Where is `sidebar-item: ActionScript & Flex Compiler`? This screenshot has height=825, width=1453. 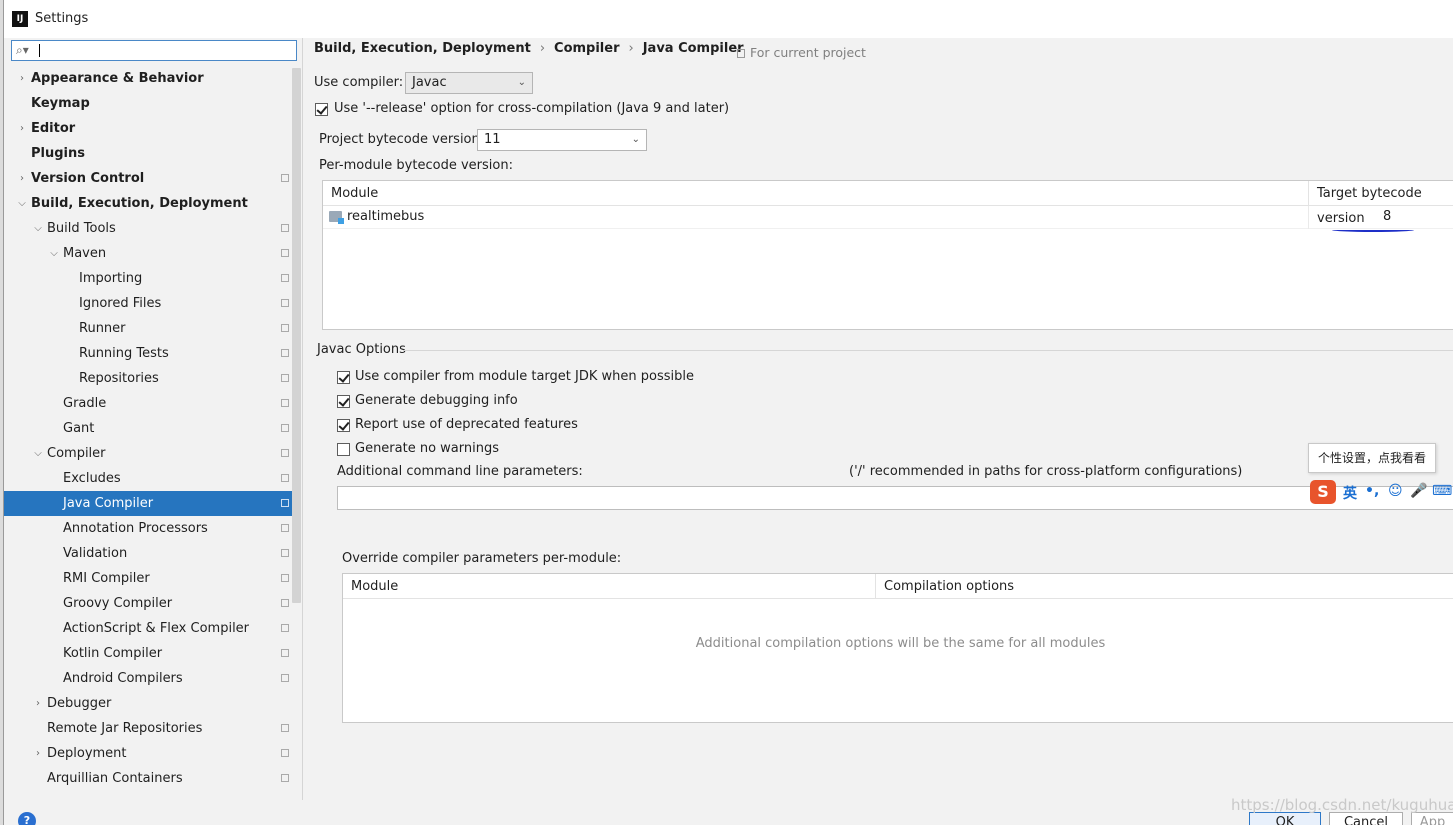 sidebar-item: ActionScript & Flex Compiler is located at coordinates (149, 628).